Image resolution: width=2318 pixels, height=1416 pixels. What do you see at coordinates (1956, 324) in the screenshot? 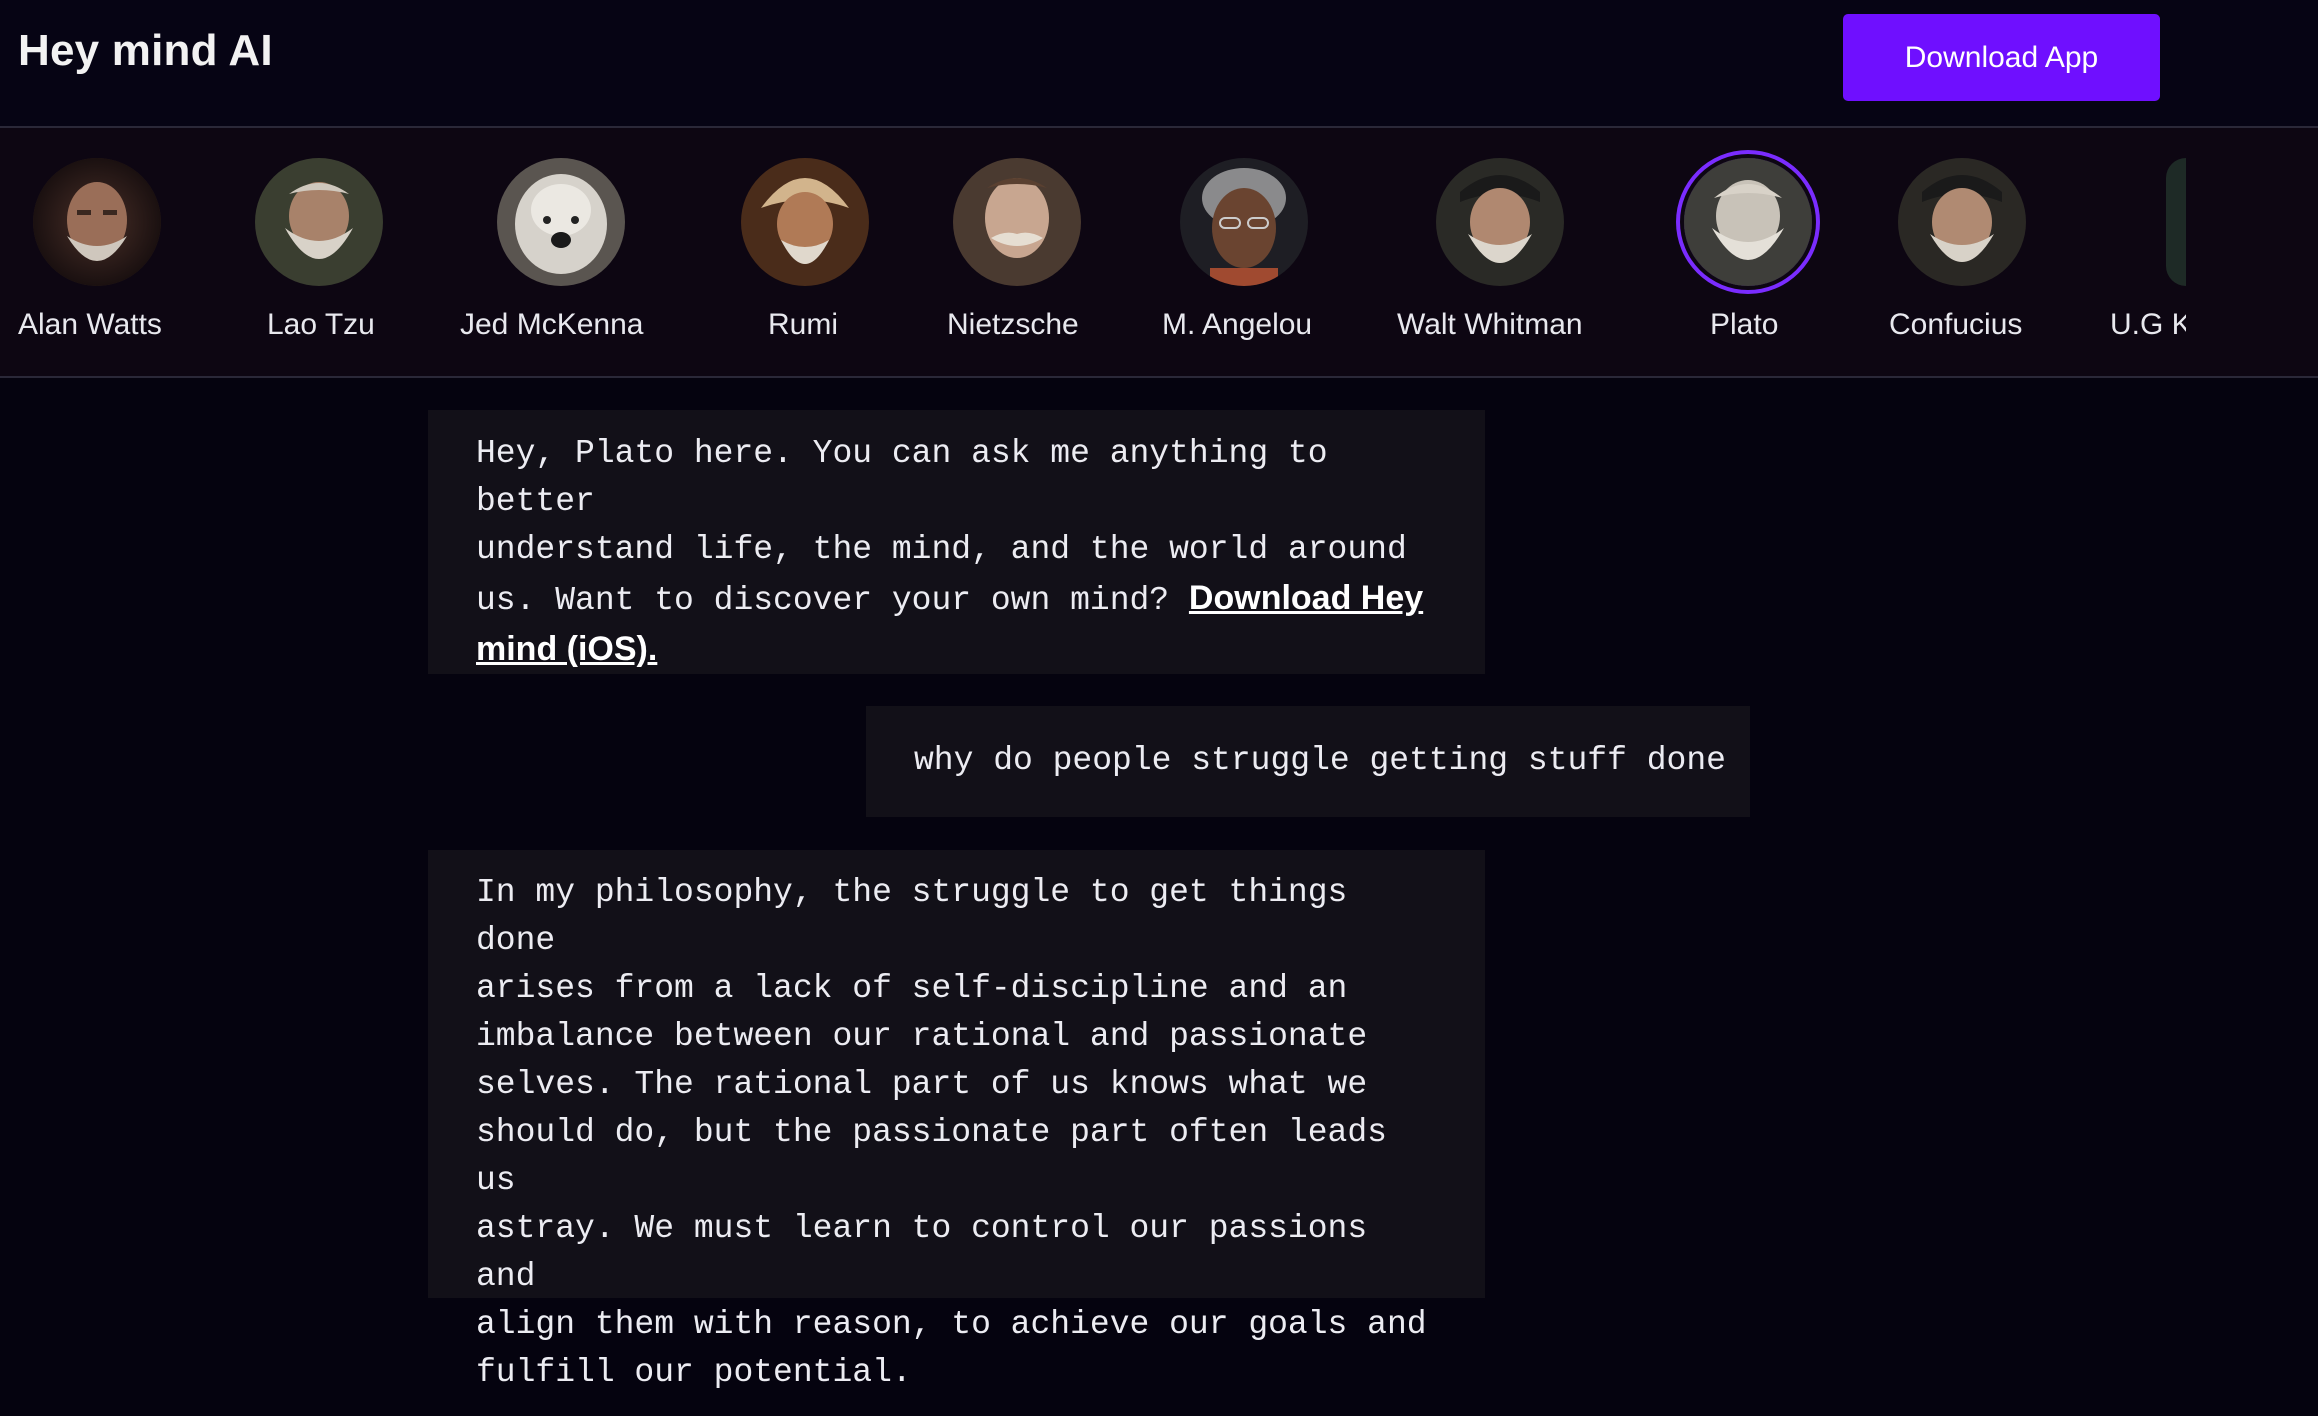
I see `character-name: Confucius` at bounding box center [1956, 324].